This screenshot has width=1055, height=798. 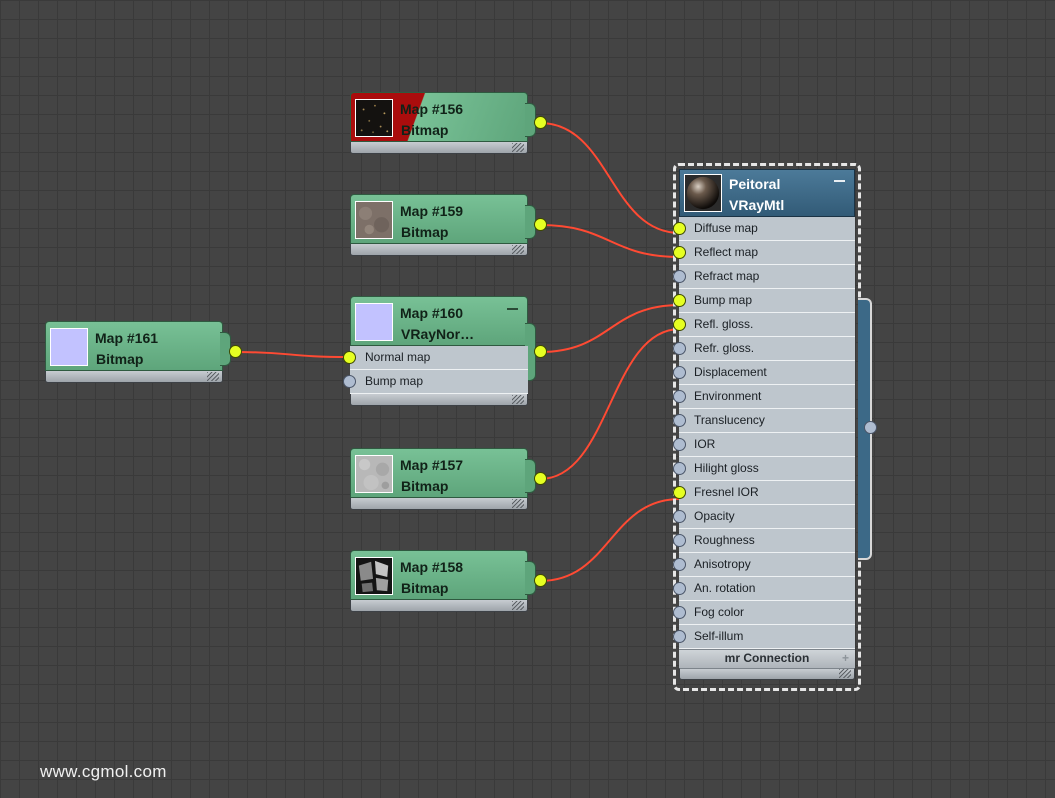 I want to click on expand-plus-icon: +, so click(x=845, y=658).